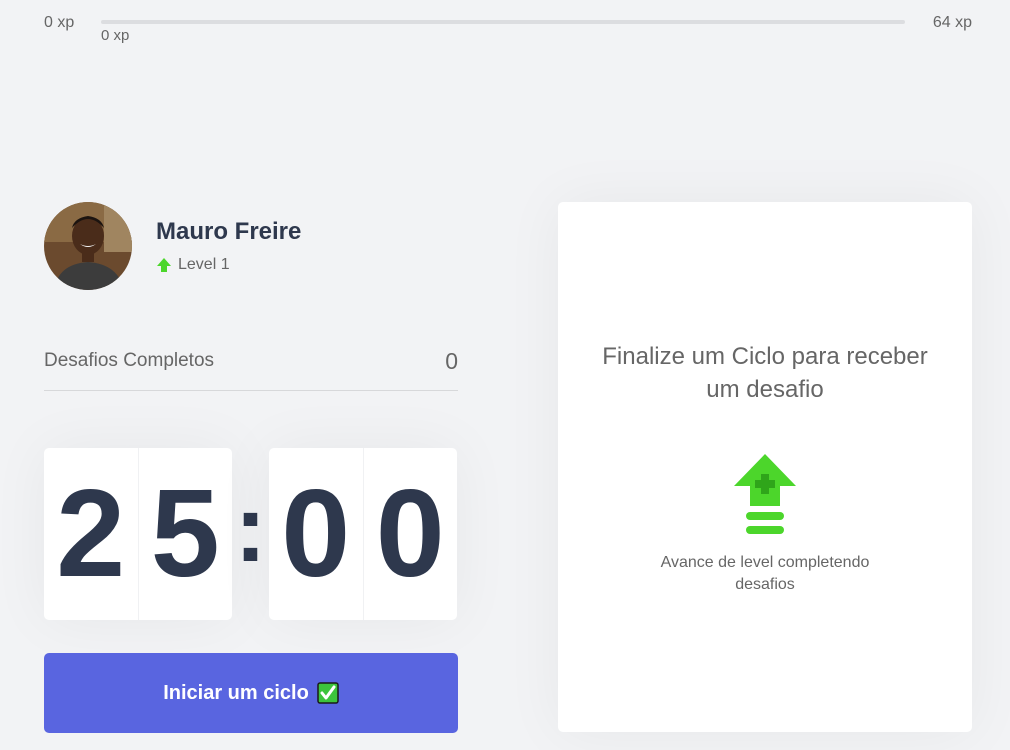  What do you see at coordinates (129, 360) in the screenshot?
I see `completed-challenges-label: Desafios Completos` at bounding box center [129, 360].